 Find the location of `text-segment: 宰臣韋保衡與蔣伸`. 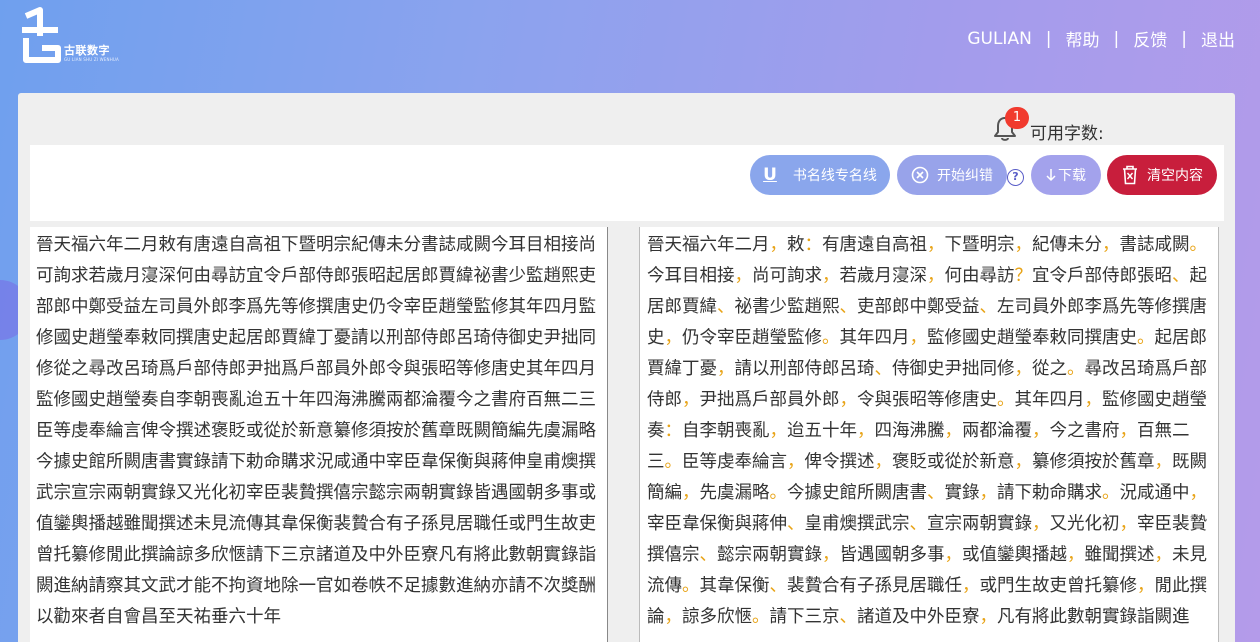

text-segment: 宰臣韋保衡與蔣伸 is located at coordinates (717, 524).